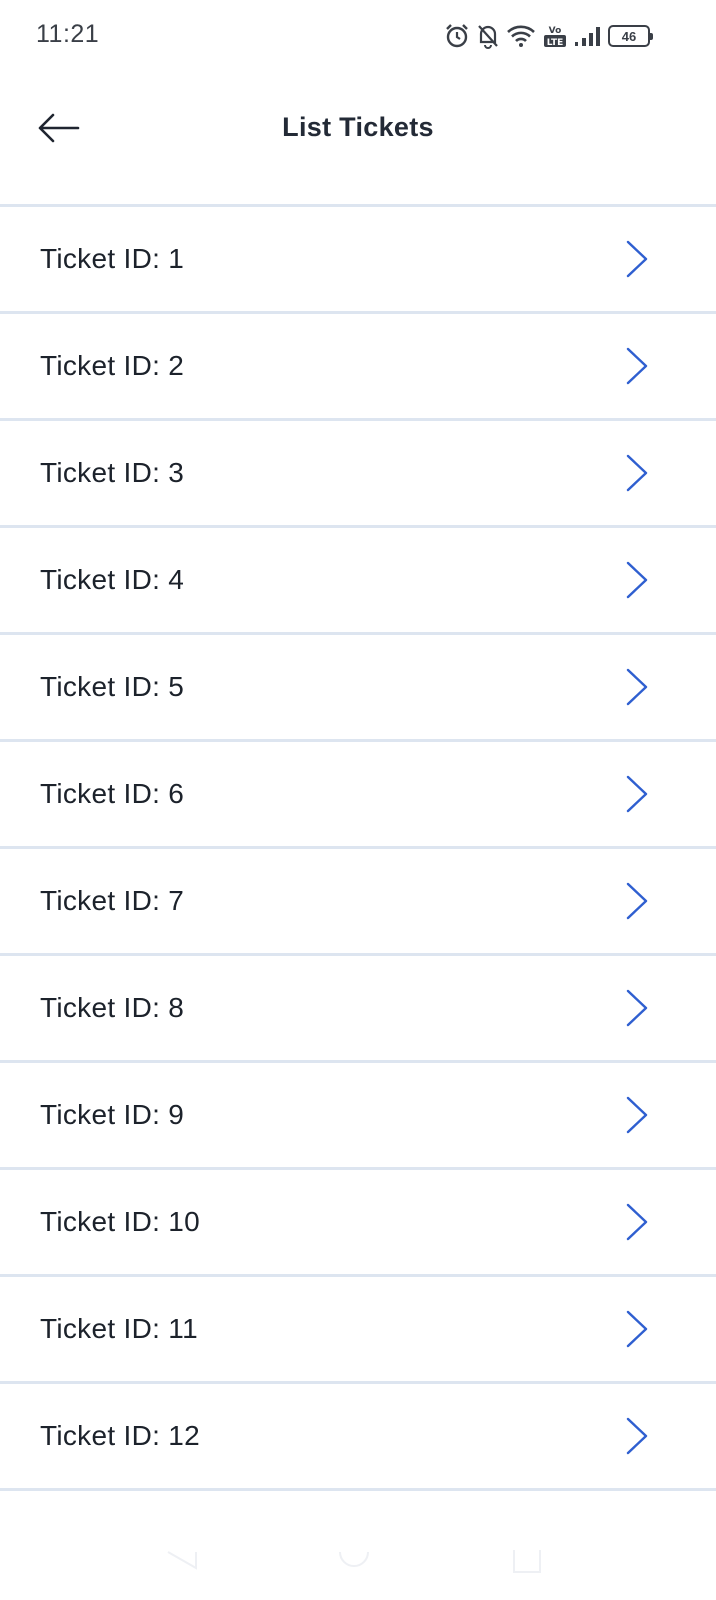 This screenshot has width=716, height=1600. I want to click on nav-back-icon, so click(182, 1560).